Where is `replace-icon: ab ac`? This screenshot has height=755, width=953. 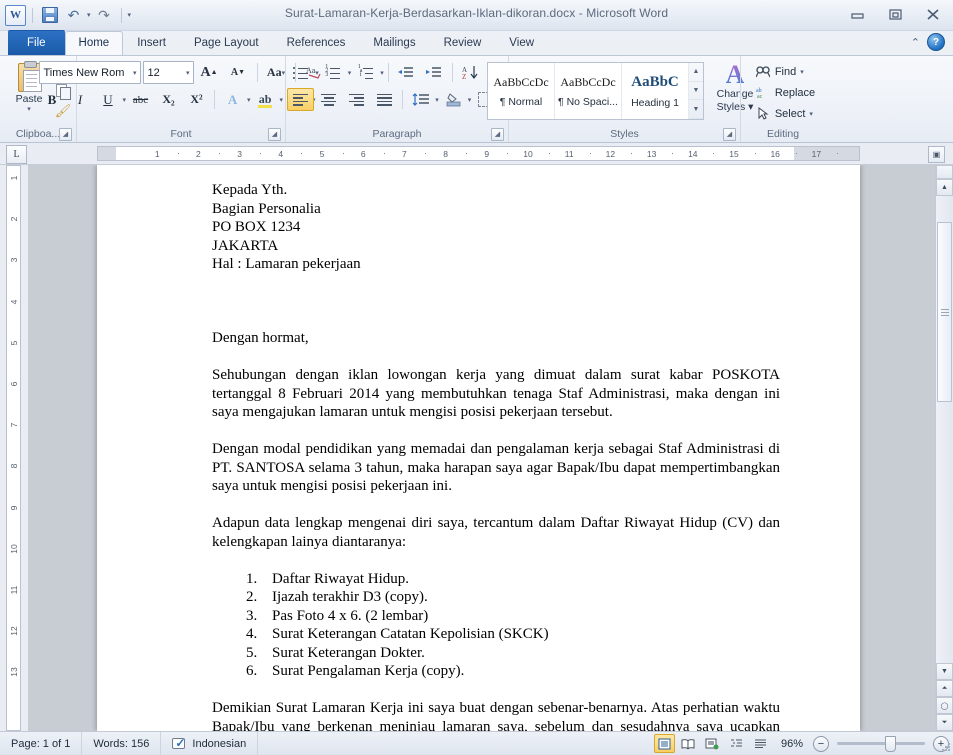
replace-icon: ab ac is located at coordinates (763, 92).